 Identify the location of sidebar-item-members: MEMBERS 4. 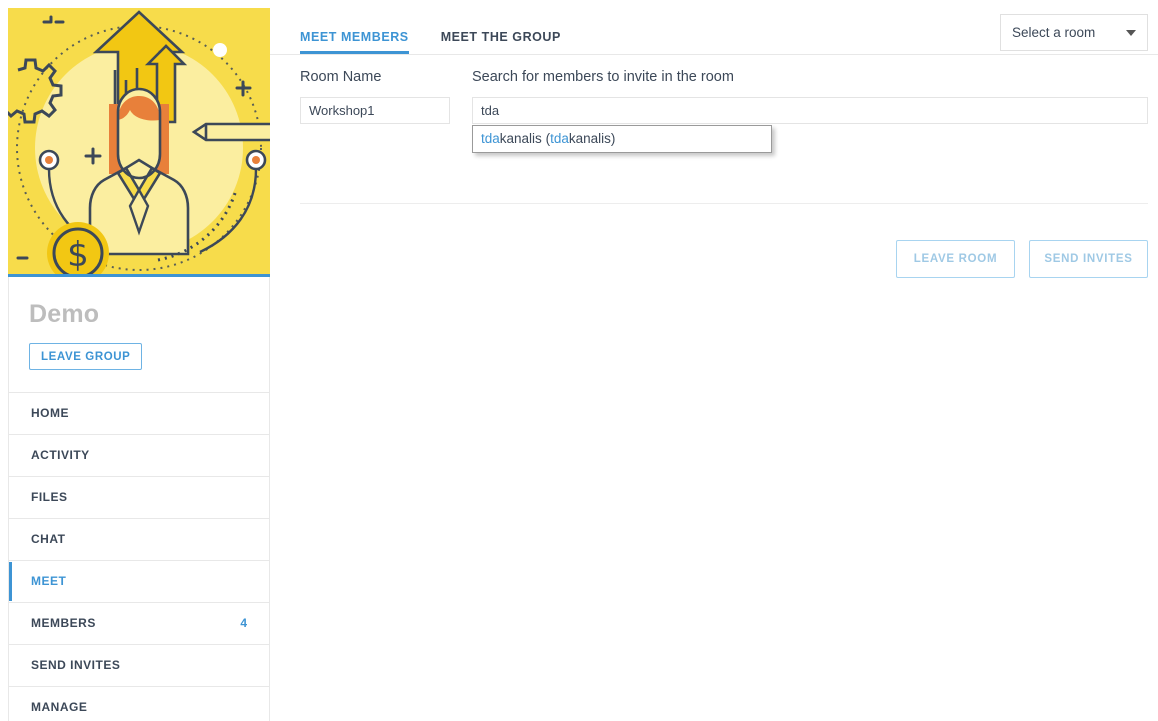
(139, 623).